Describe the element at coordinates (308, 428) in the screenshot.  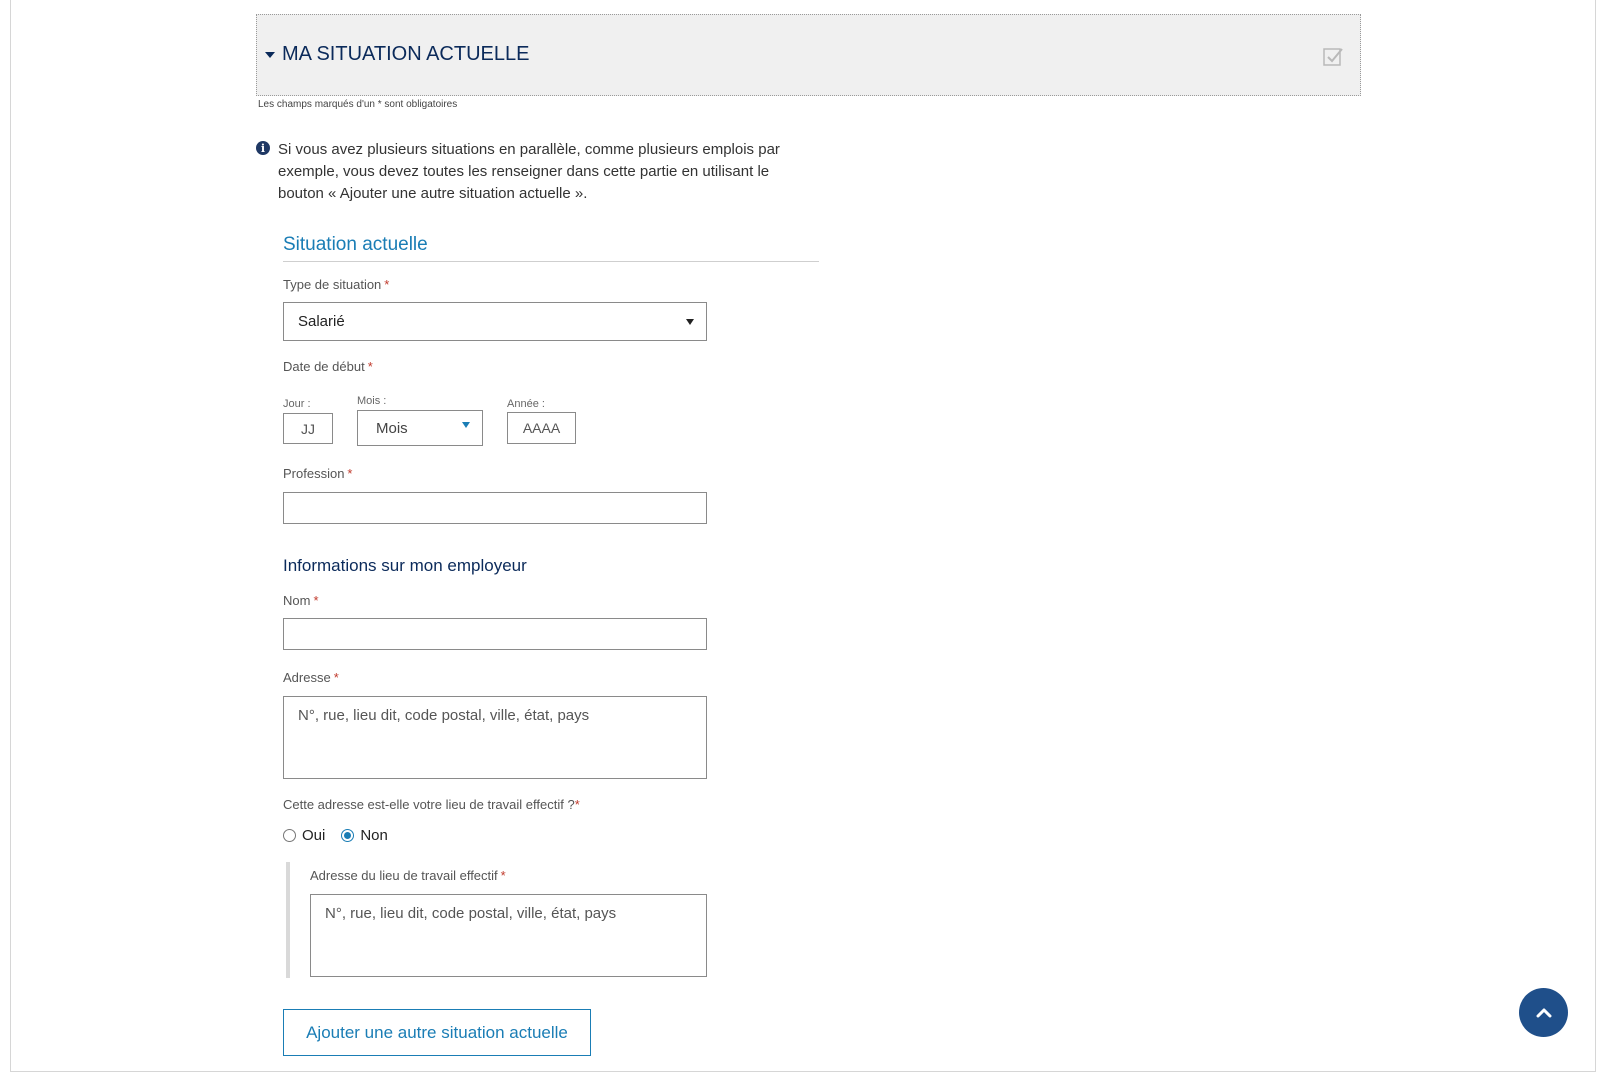
I see `day-input: JJ` at that location.